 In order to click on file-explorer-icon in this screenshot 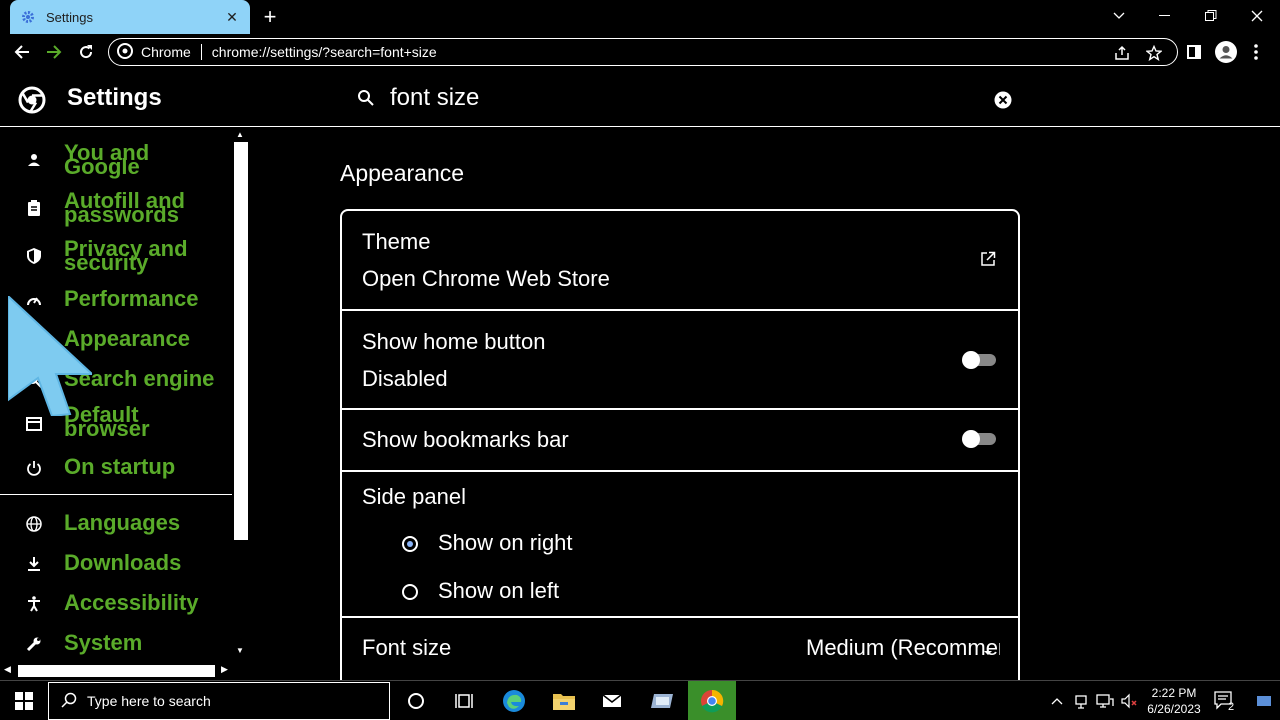, I will do `click(564, 700)`.